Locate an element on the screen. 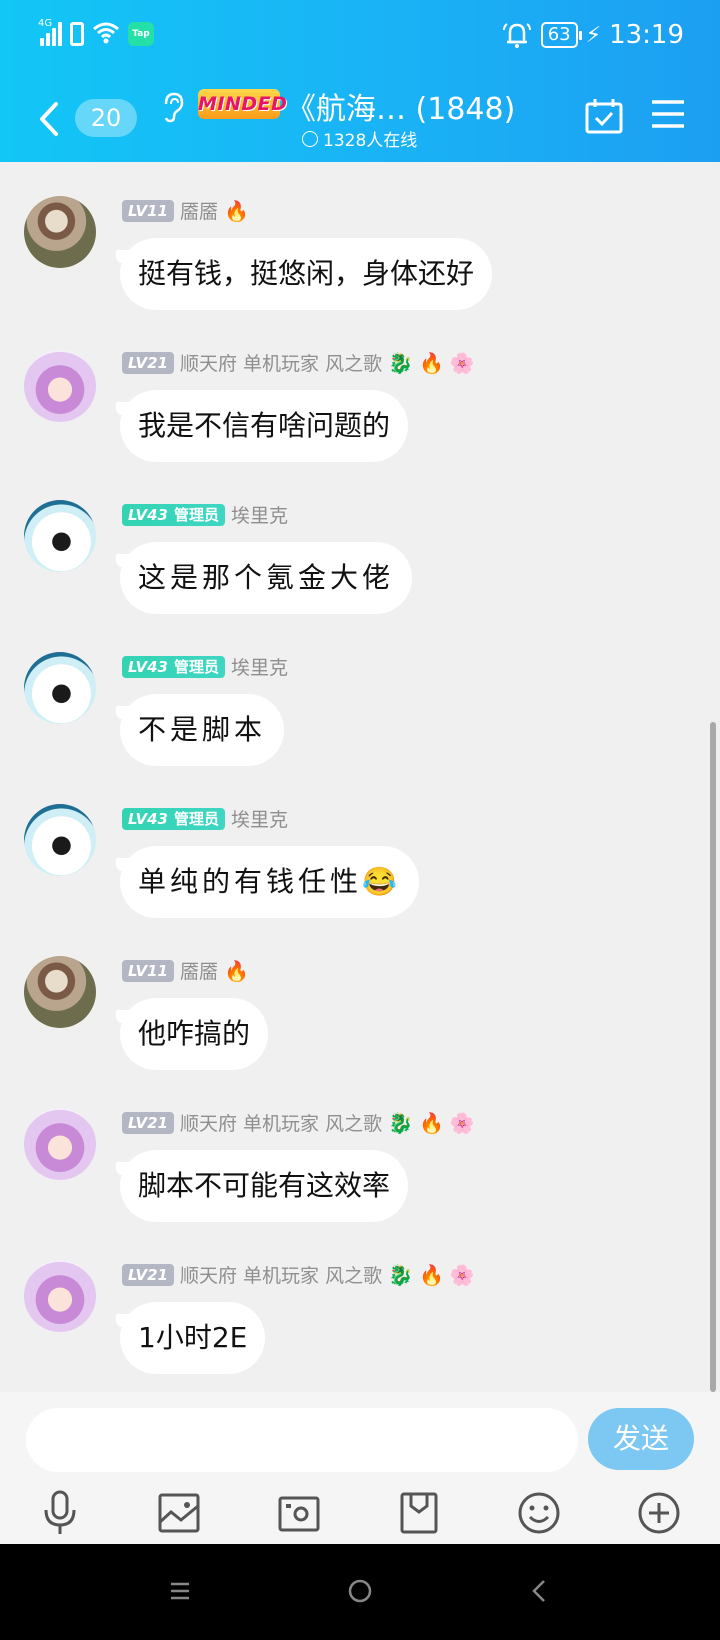 The width and height of the screenshot is (720, 1640). menu-icon is located at coordinates (668, 114).